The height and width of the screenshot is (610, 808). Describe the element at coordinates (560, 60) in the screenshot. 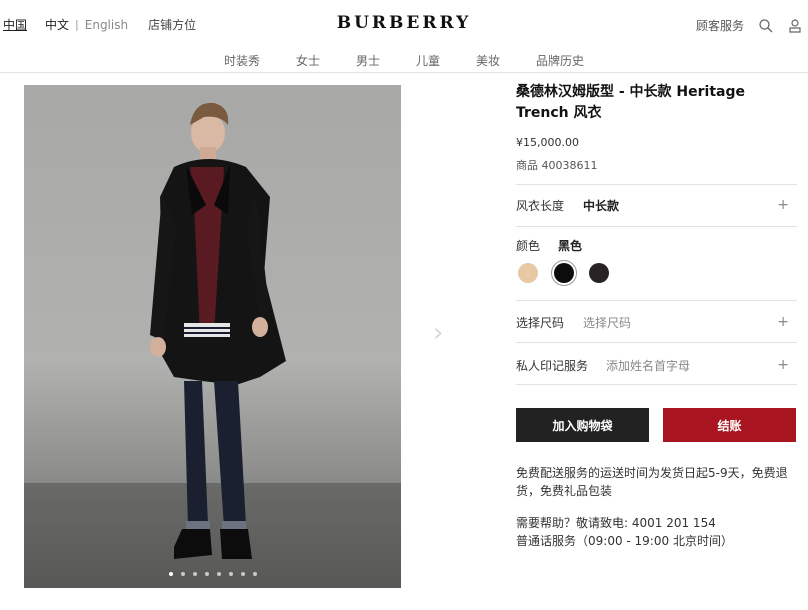

I see `nav-item-heritage: 品牌历史` at that location.